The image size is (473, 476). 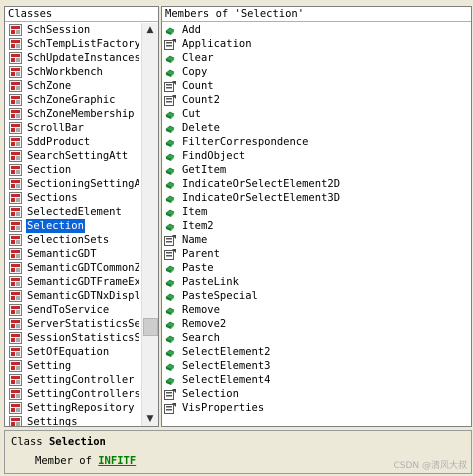 I want to click on class-list-item: SelectedElement, so click(x=72, y=212).